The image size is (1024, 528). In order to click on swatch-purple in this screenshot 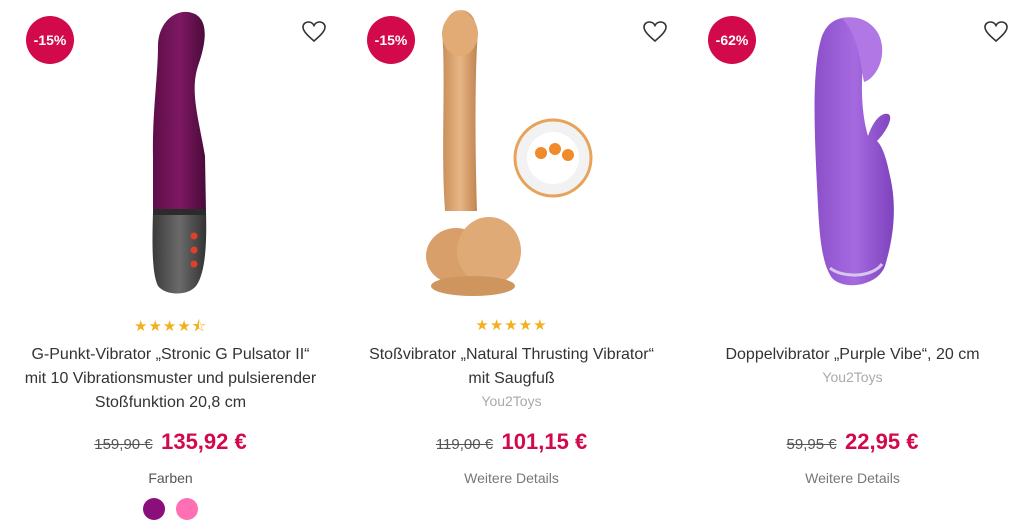, I will do `click(154, 509)`.